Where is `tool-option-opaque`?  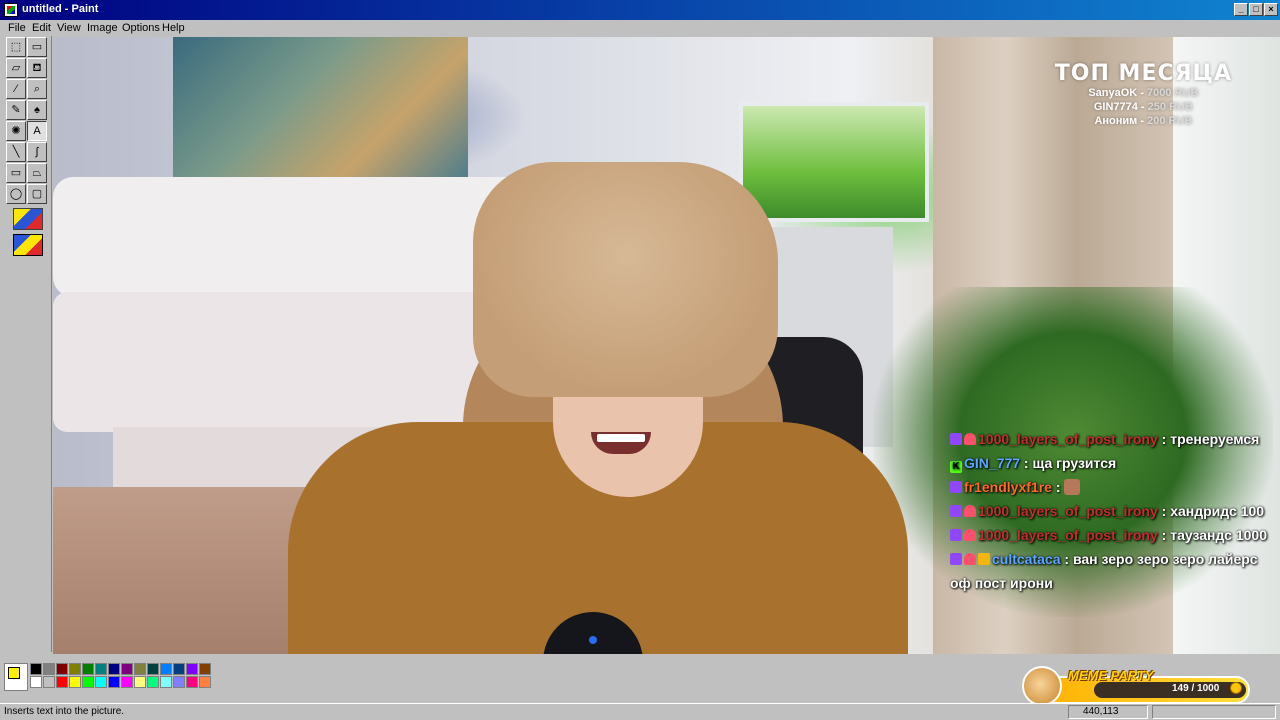 tool-option-opaque is located at coordinates (28, 245).